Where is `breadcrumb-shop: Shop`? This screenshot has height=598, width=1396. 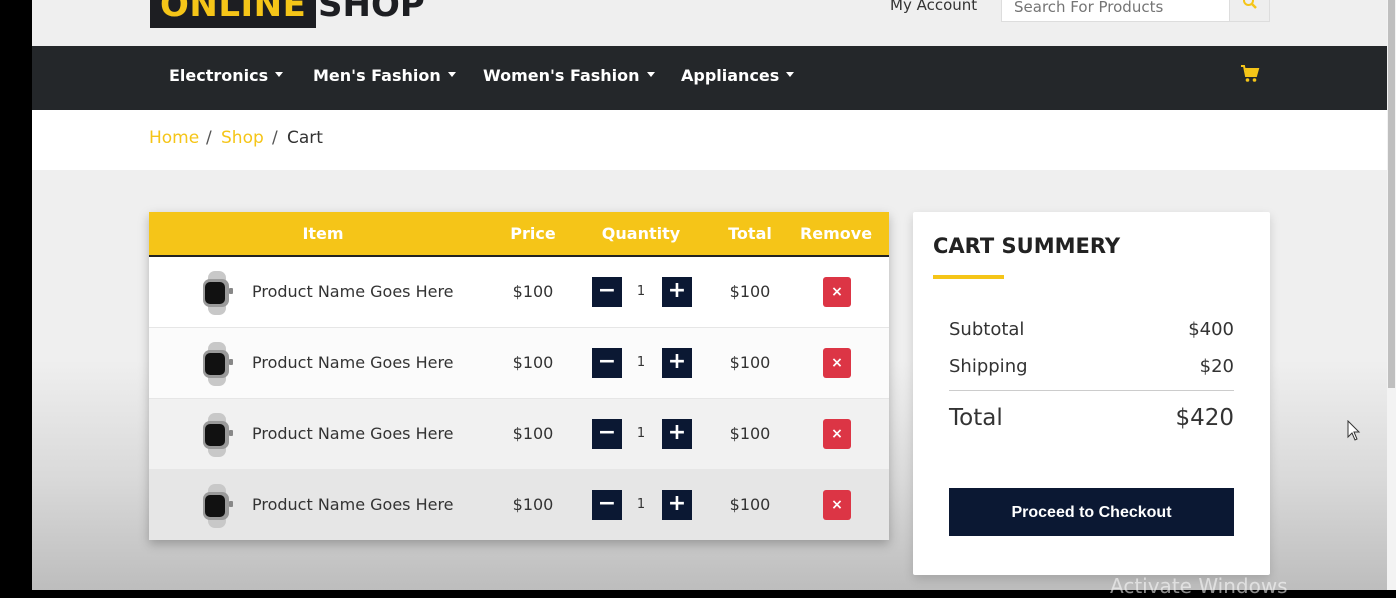 breadcrumb-shop: Shop is located at coordinates (242, 138).